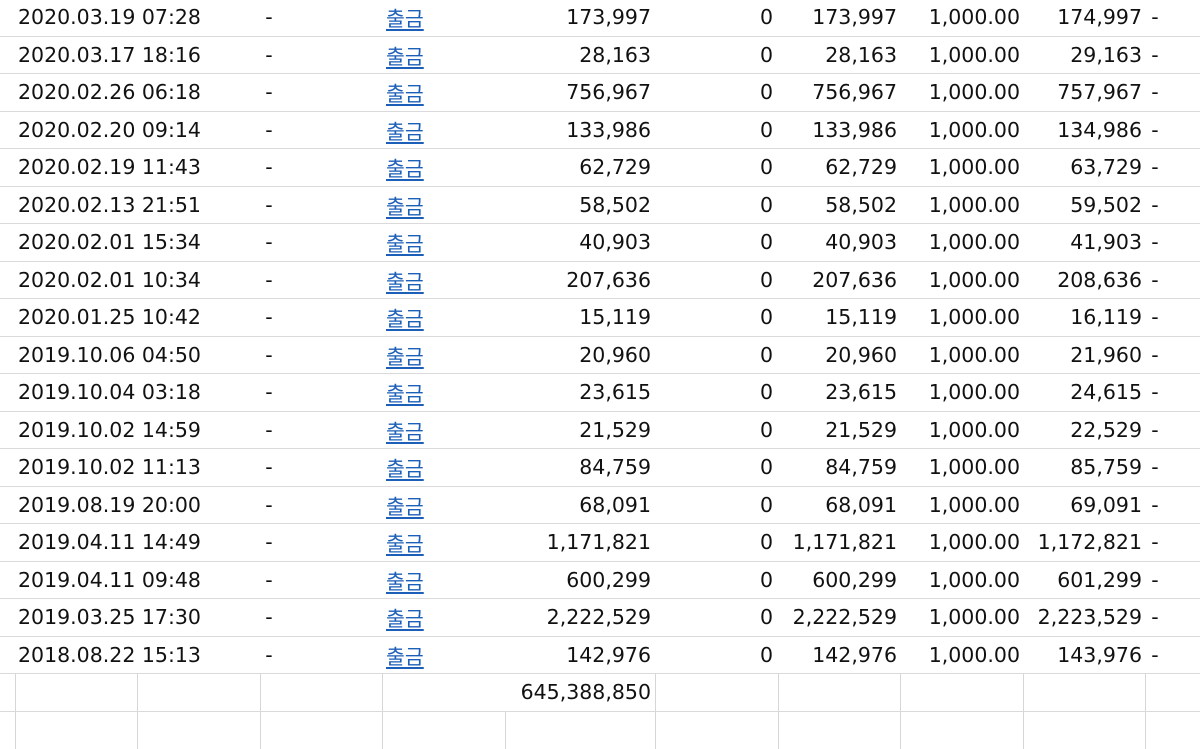 The image size is (1200, 749). What do you see at coordinates (575, 18) in the screenshot?
I see `amount-cell: 173,997` at bounding box center [575, 18].